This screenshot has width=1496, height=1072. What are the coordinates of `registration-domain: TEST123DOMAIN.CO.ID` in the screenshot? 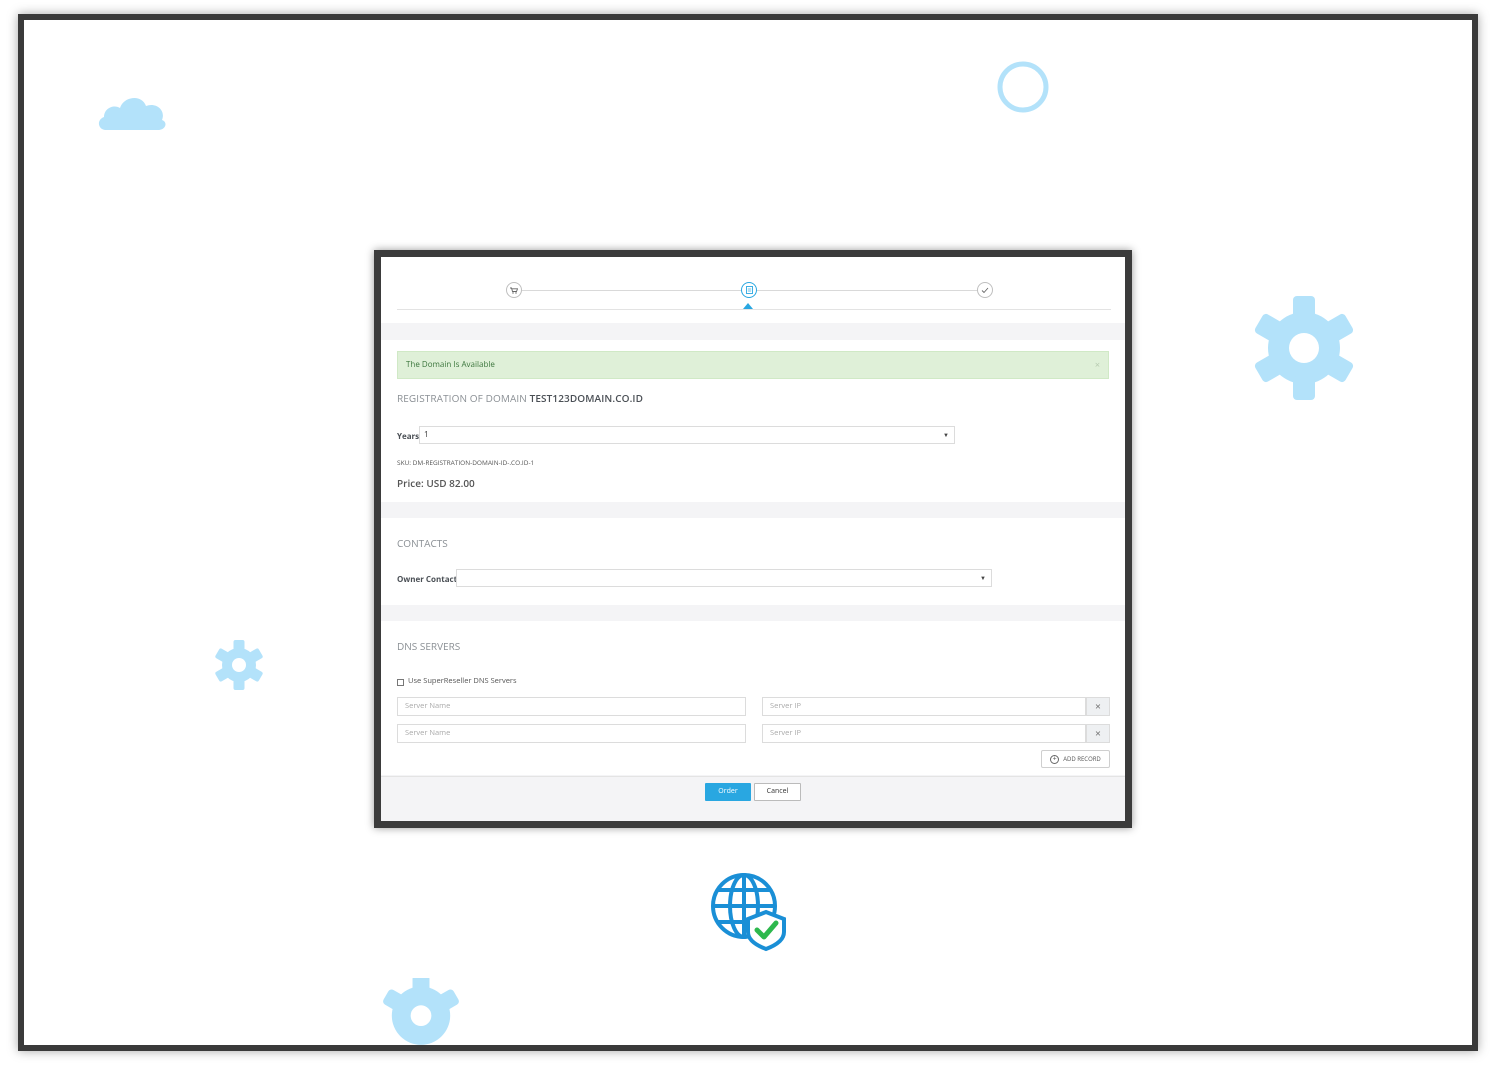 It's located at (586, 398).